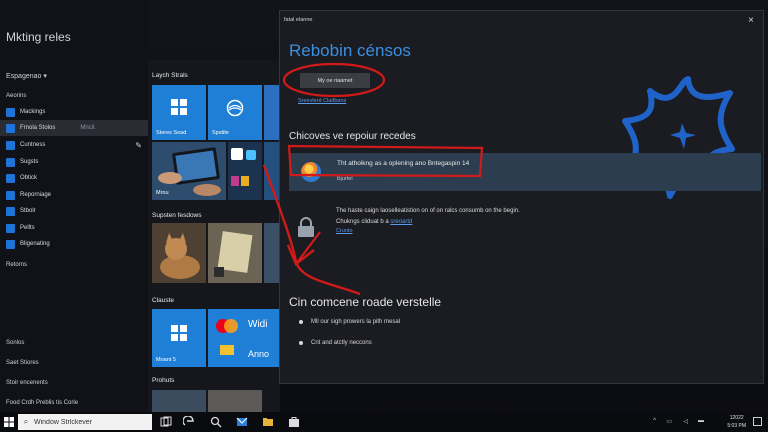 Image resolution: width=768 pixels, height=432 pixels. I want to click on left-item-4: Sugsts, so click(74, 162).